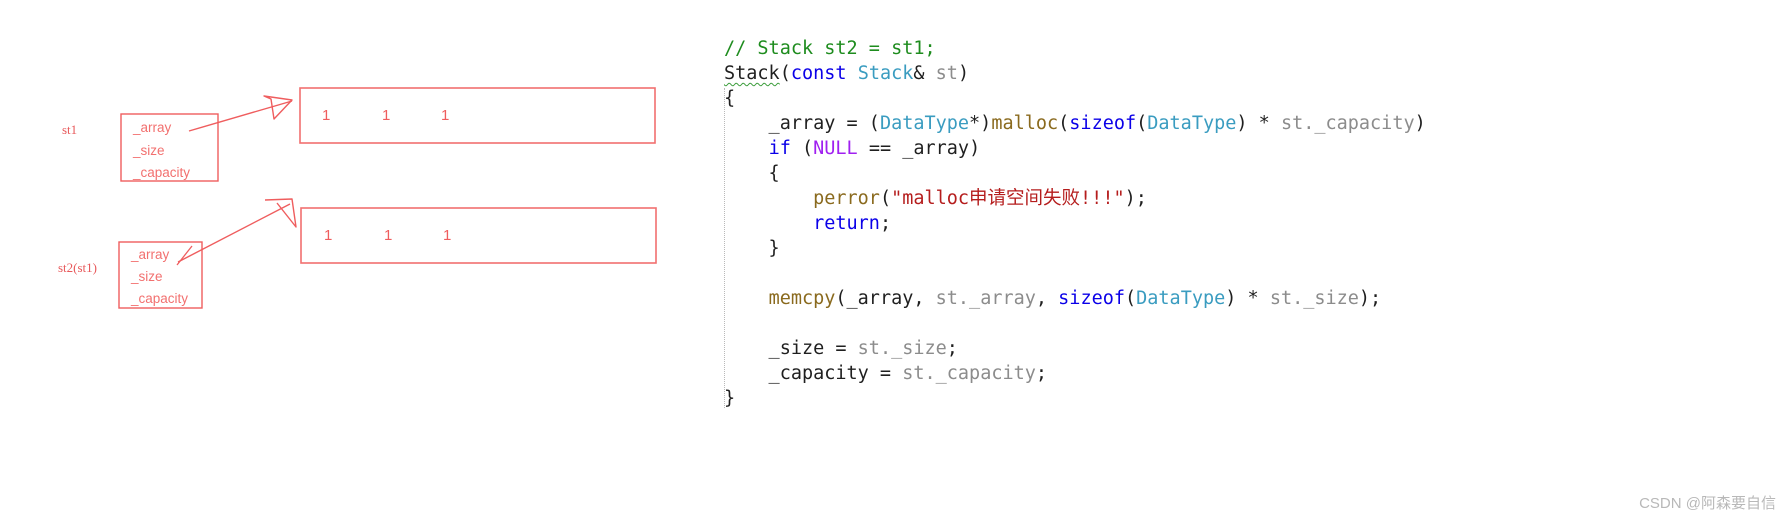 The width and height of the screenshot is (1790, 523). Describe the element at coordinates (1008, 198) in the screenshot. I see `code-token: "malloc申请空间失败!!!"` at that location.